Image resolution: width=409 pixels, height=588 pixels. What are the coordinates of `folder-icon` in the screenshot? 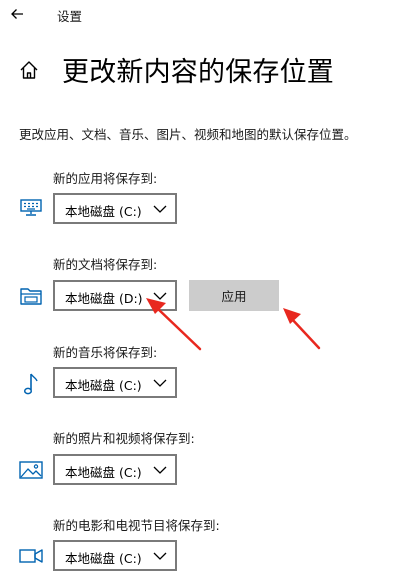 It's located at (31, 296).